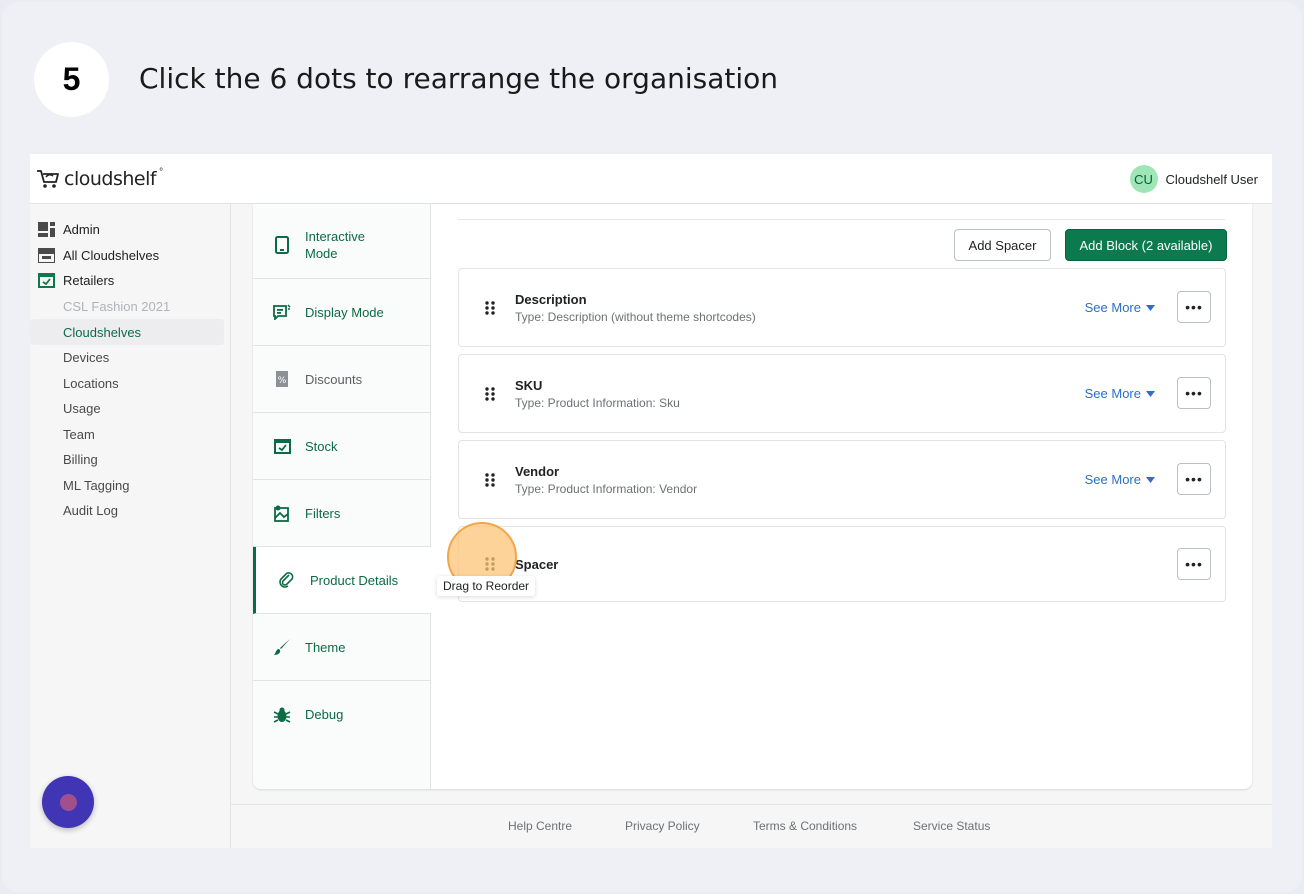  I want to click on tab-discounts: % Discounts, so click(342, 379).